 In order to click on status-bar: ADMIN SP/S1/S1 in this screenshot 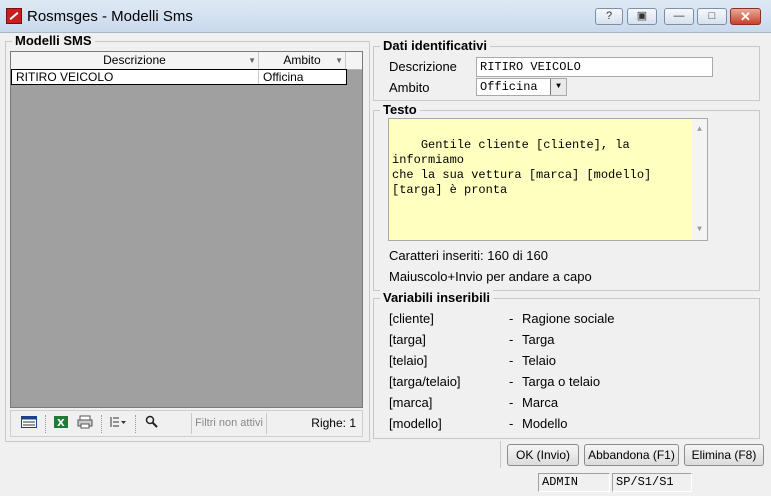, I will do `click(385, 483)`.